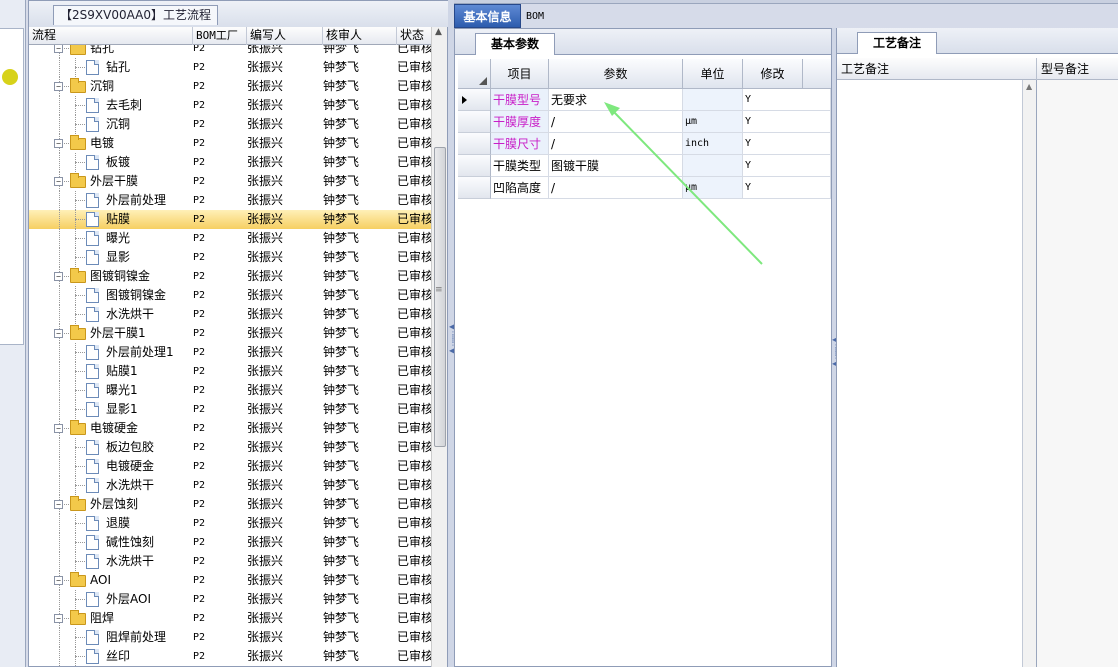  I want to click on tree-node-label: 钻孔, so click(118, 67).